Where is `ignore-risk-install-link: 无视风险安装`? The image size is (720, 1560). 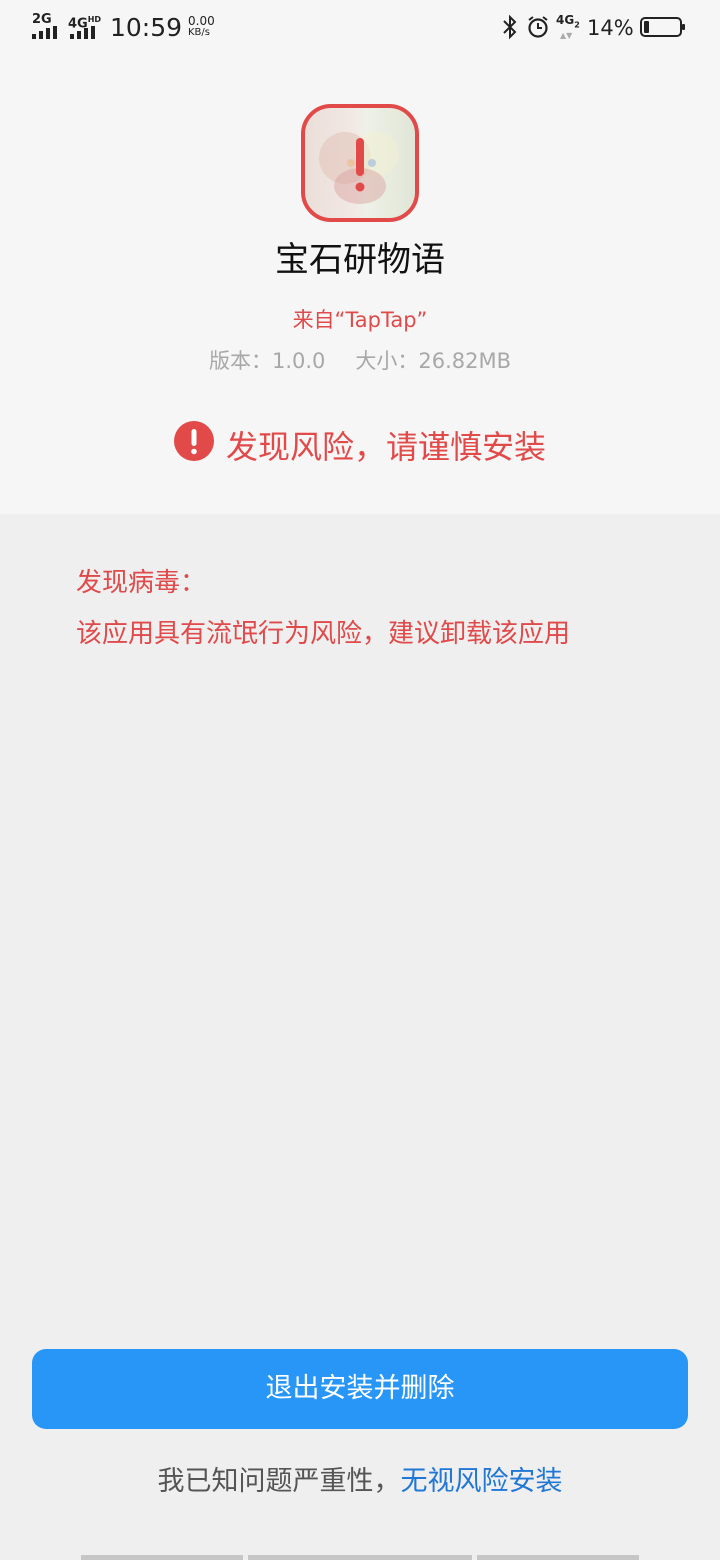 ignore-risk-install-link: 无视风险安装 is located at coordinates (482, 1481).